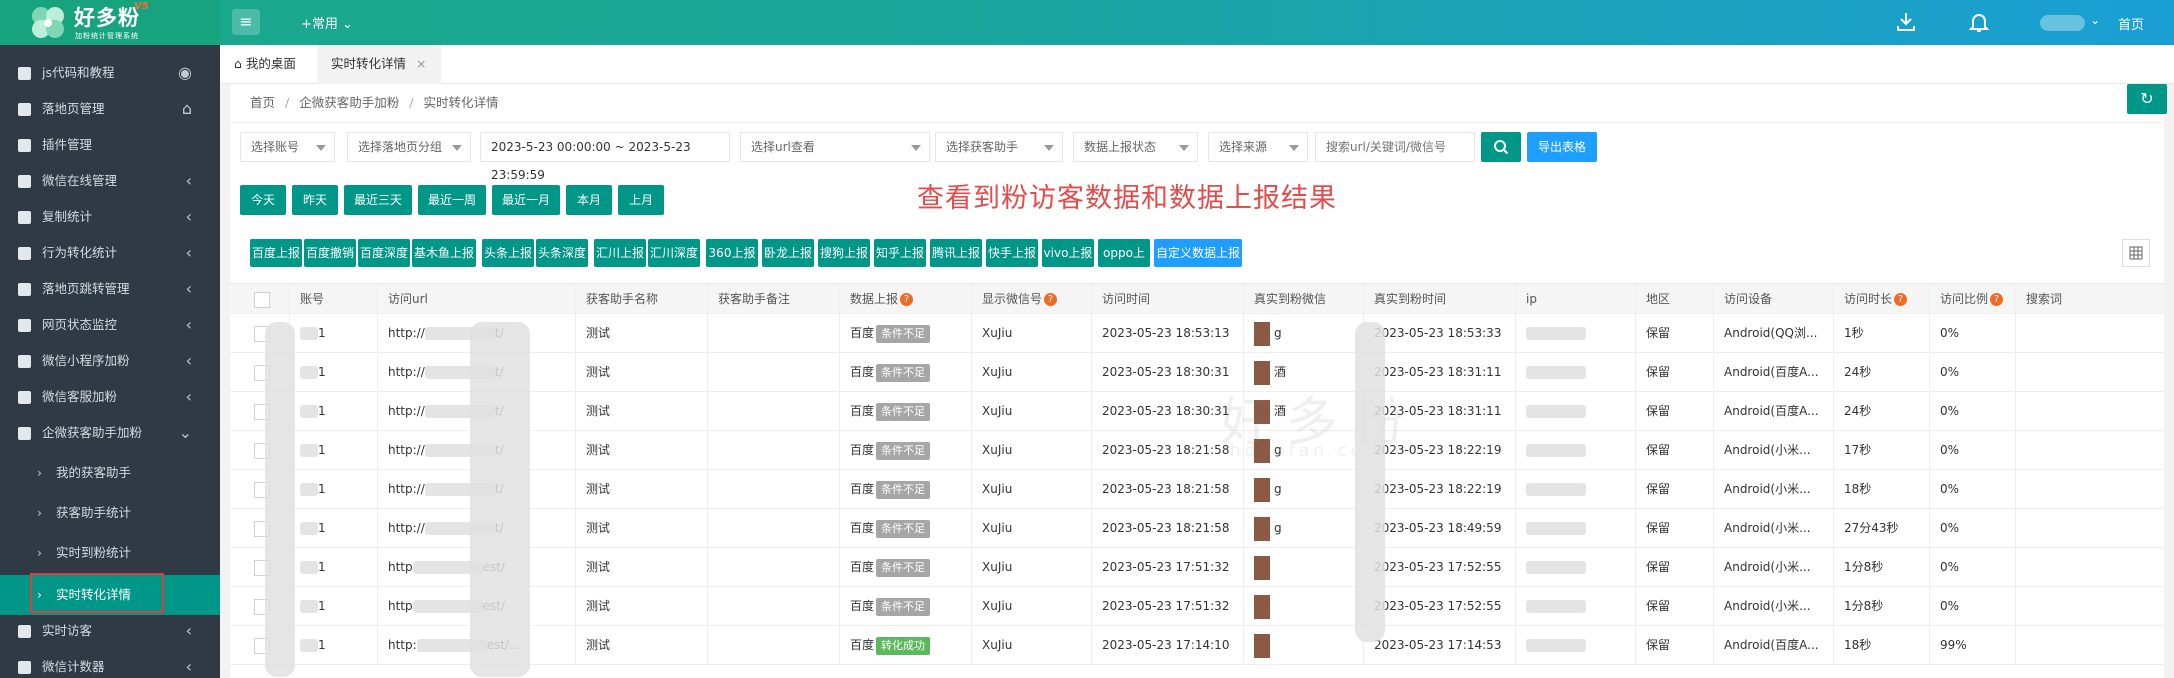 The image size is (2174, 678). Describe the element at coordinates (774, 528) in the screenshot. I see `table-cell` at that location.